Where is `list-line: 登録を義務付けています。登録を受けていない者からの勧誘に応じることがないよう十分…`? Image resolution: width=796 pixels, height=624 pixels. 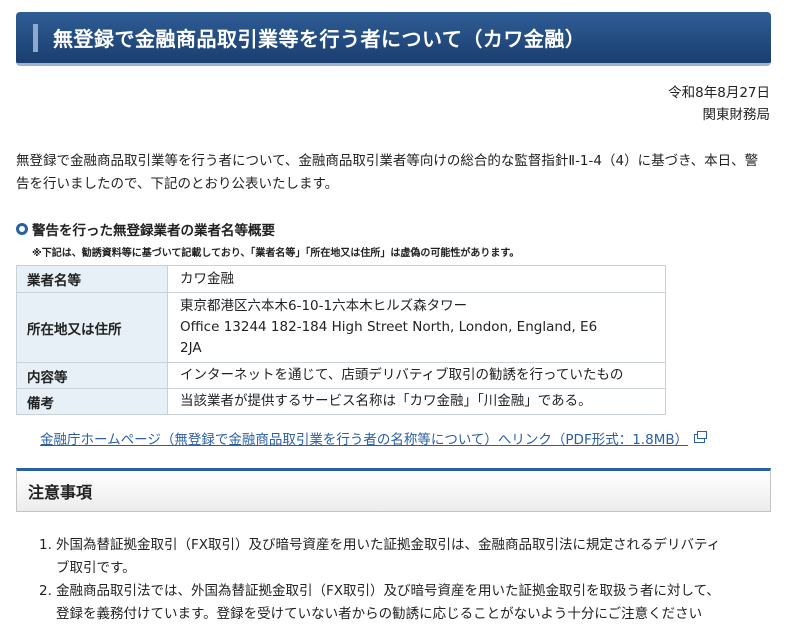 list-line: 登録を義務付けています。登録を受けていない者からの勧誘に応じることがないよう十分… is located at coordinates (379, 614).